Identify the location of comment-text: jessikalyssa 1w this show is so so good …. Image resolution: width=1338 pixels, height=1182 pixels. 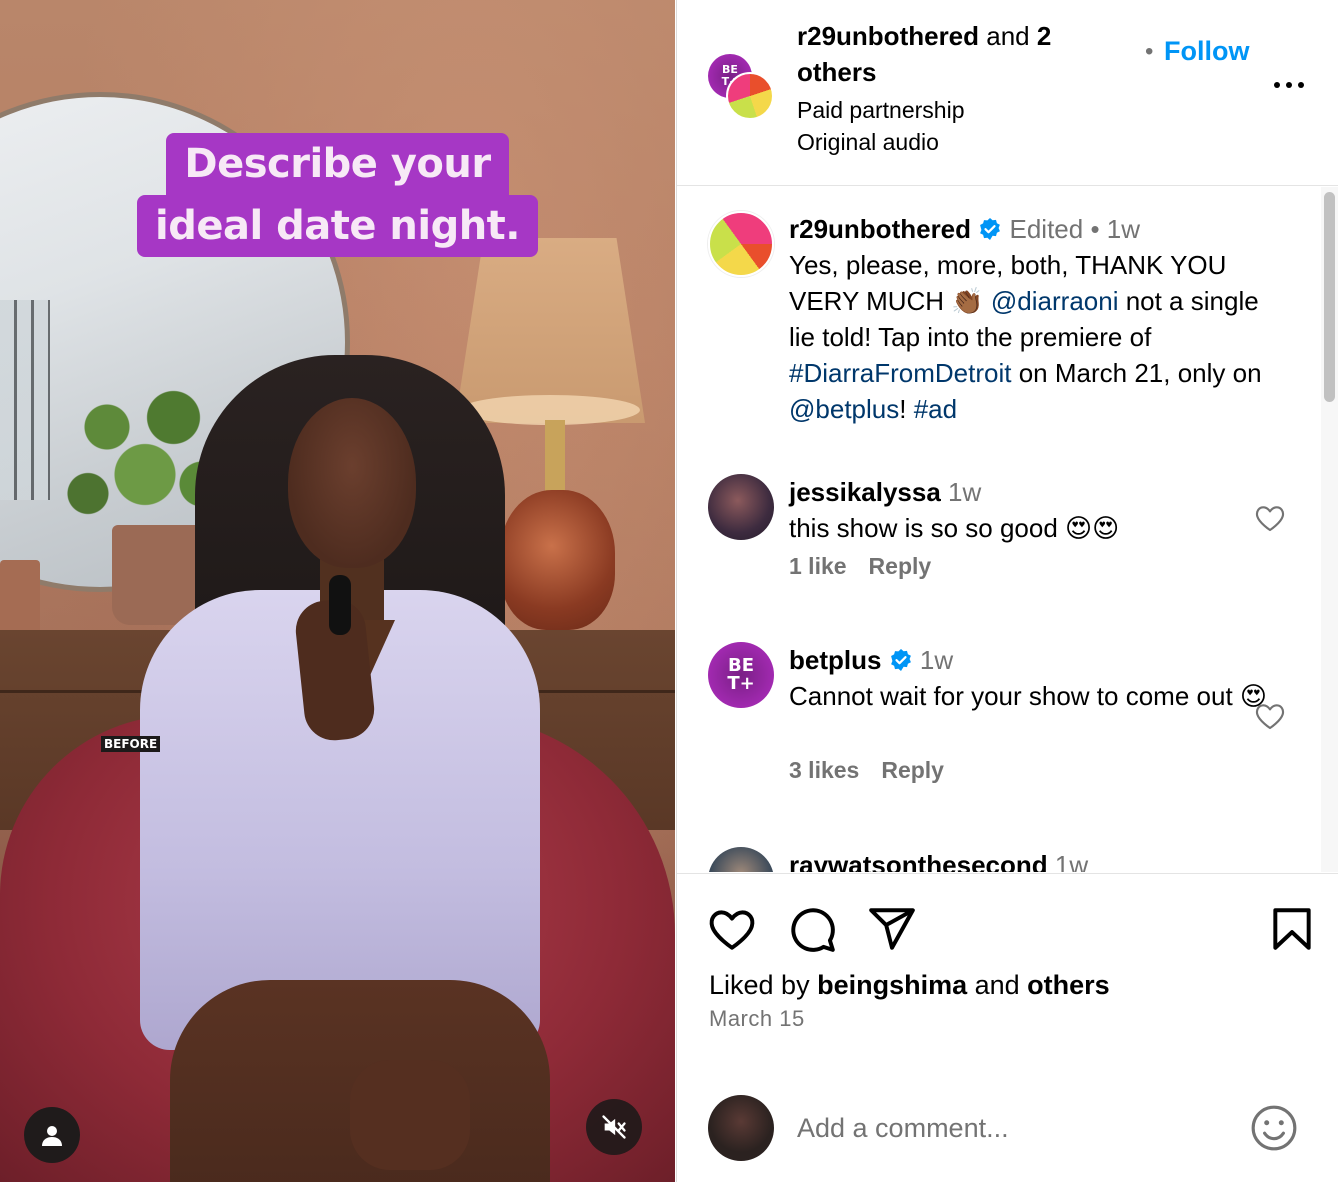
(1039, 510).